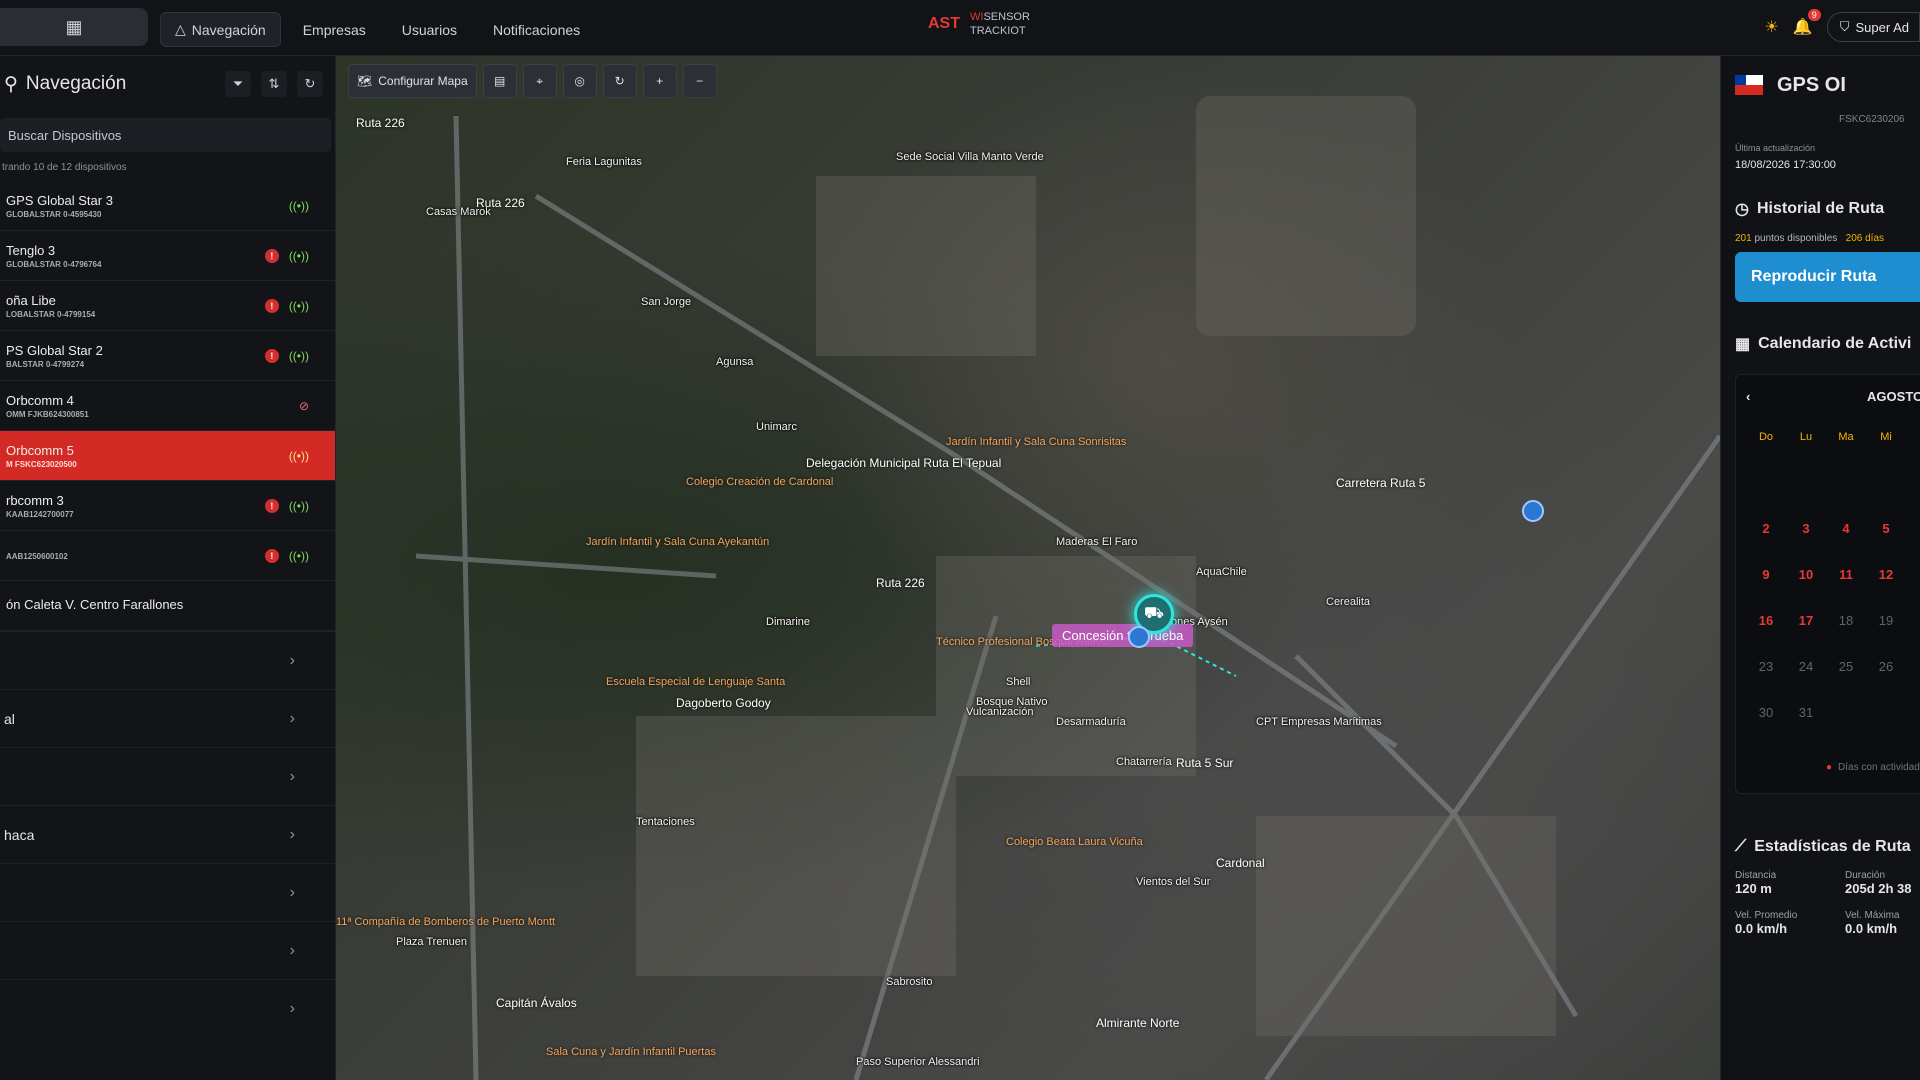 This screenshot has height=1080, width=1920. Describe the element at coordinates (666, 302) in the screenshot. I see `map-place-label: San Jorge` at that location.